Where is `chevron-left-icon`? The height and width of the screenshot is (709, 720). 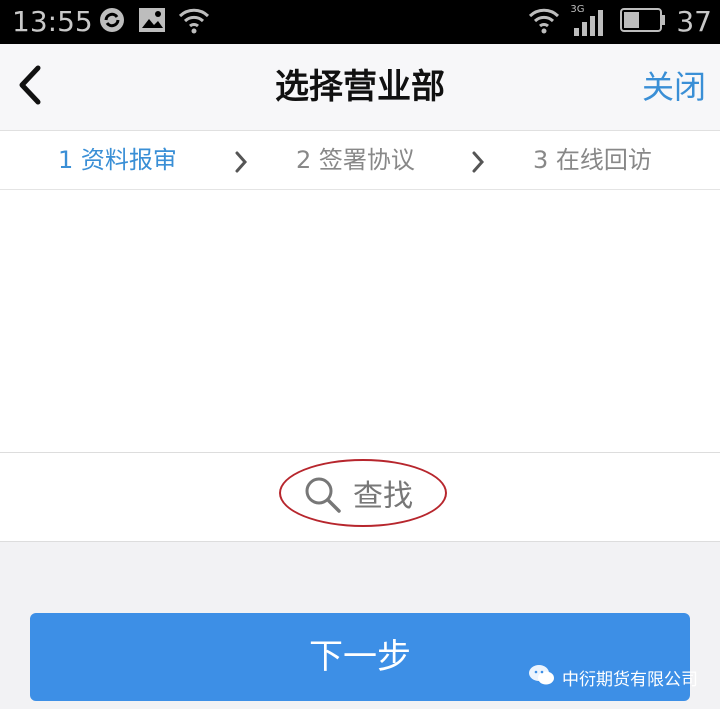 chevron-left-icon is located at coordinates (30, 87).